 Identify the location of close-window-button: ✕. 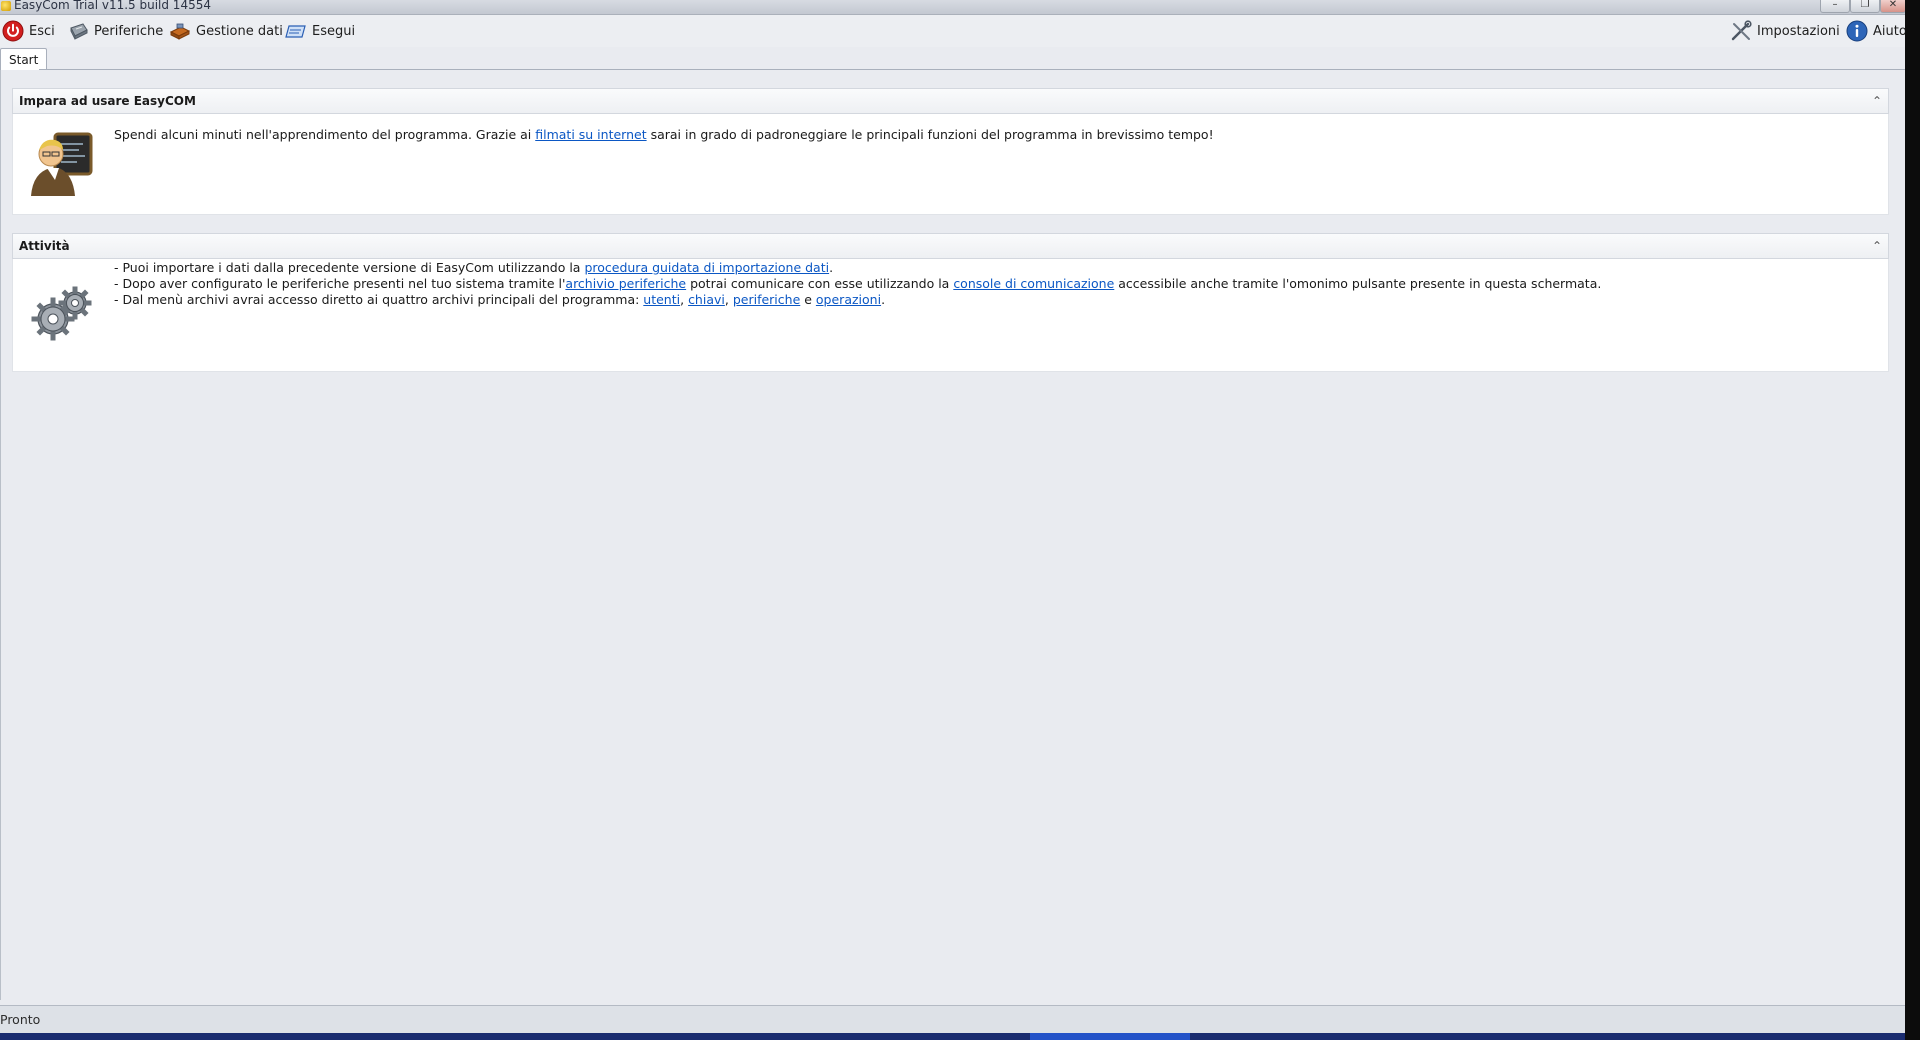
(1893, 6).